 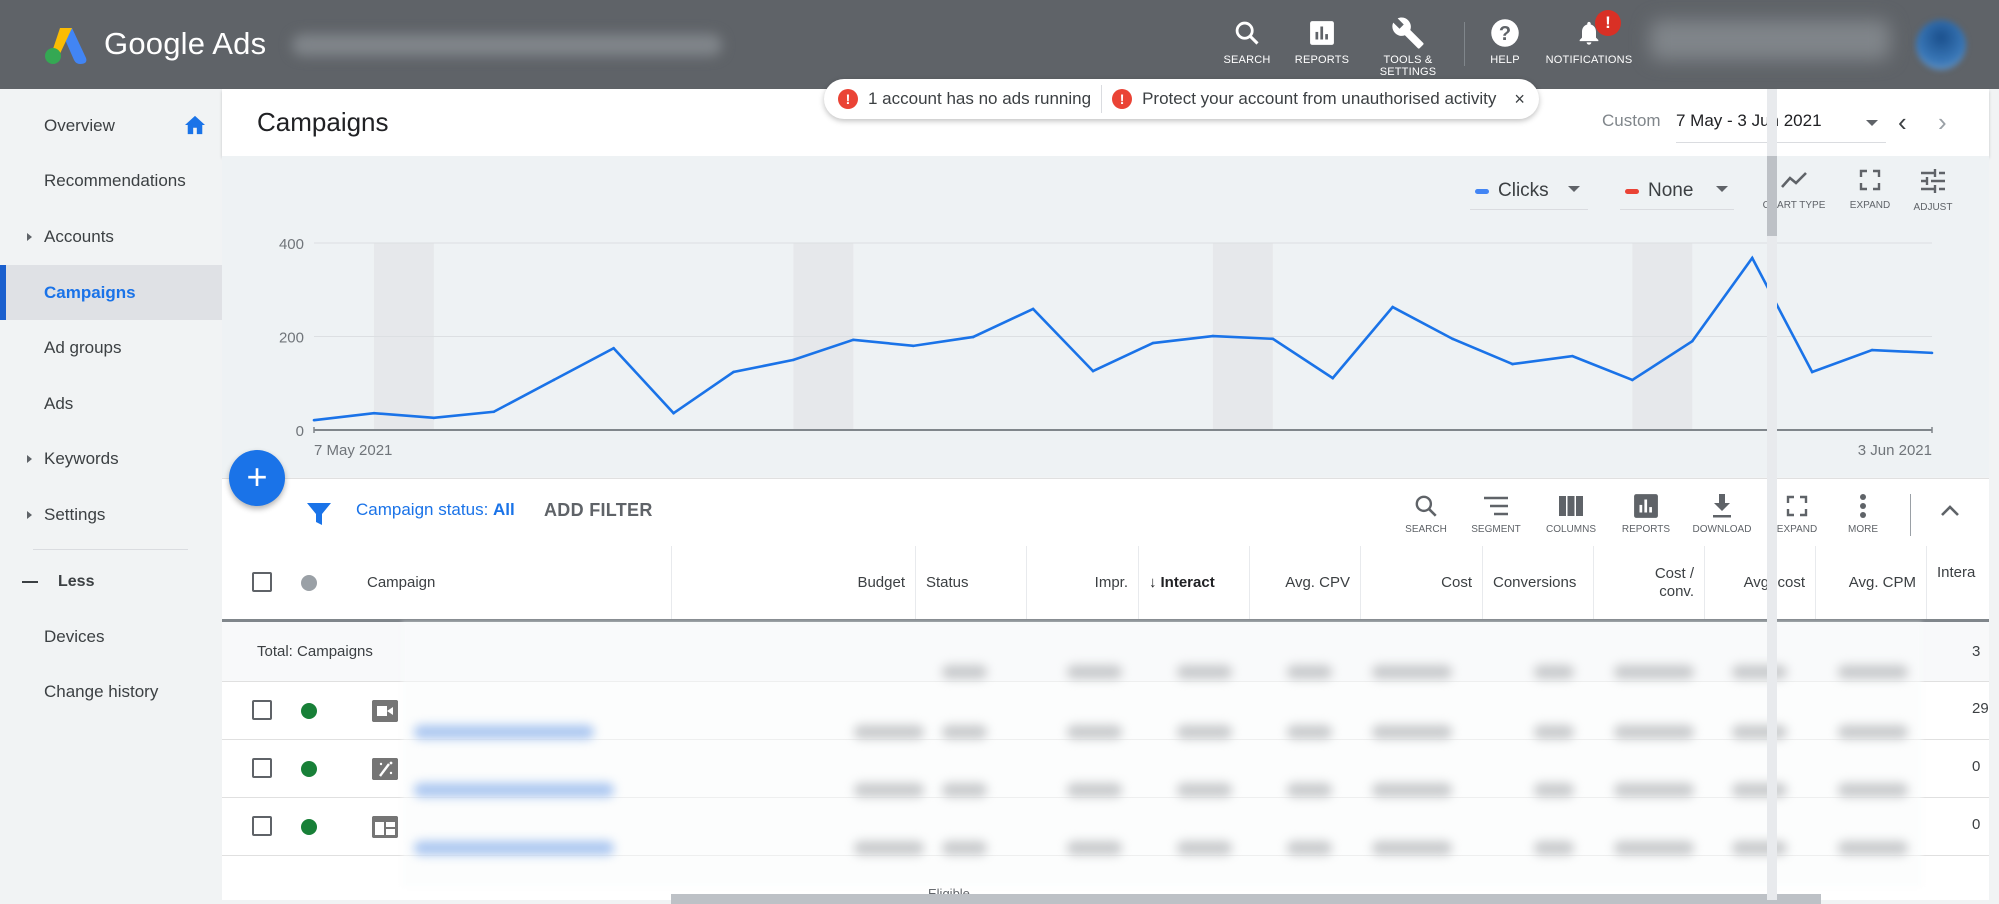 What do you see at coordinates (111, 403) in the screenshot?
I see `sidebar-item-ads: Ads` at bounding box center [111, 403].